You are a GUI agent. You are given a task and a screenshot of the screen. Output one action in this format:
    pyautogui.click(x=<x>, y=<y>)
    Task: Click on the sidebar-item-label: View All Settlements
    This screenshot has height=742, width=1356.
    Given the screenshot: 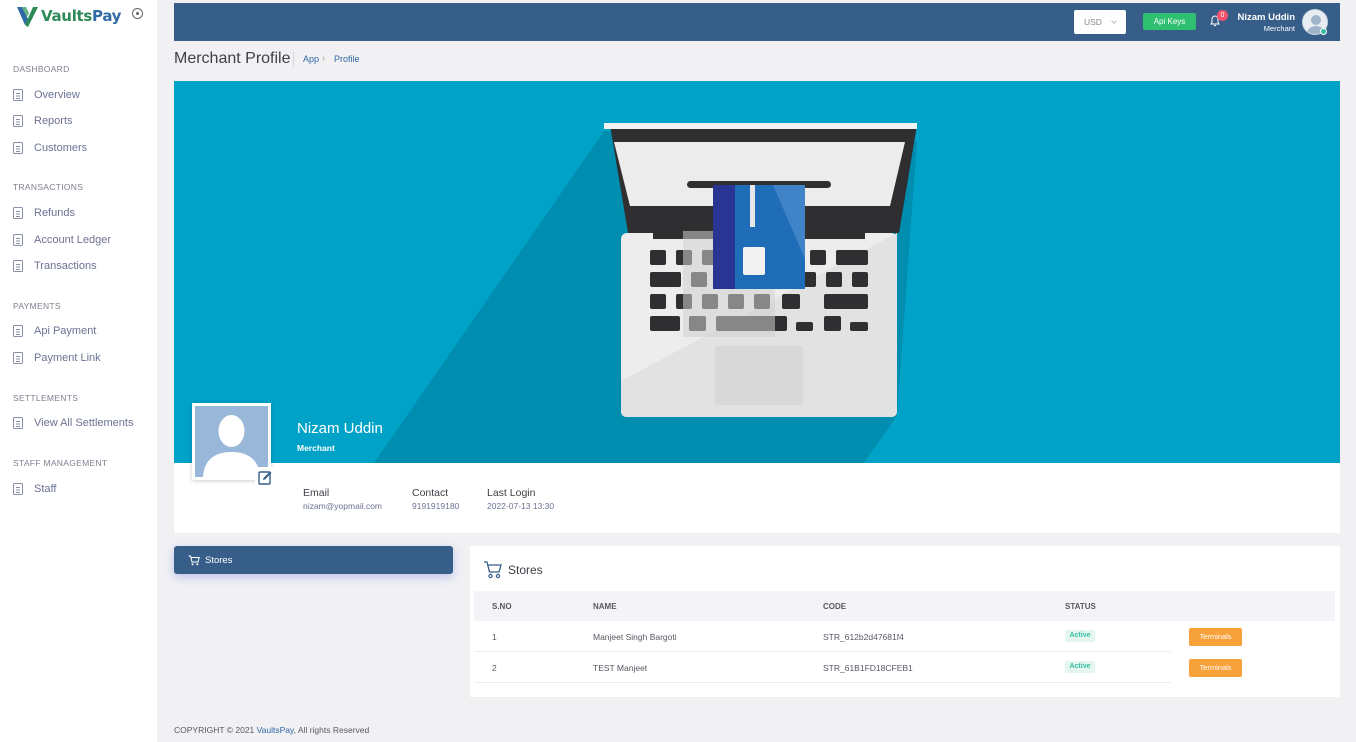 What is the action you would take?
    pyautogui.click(x=84, y=423)
    